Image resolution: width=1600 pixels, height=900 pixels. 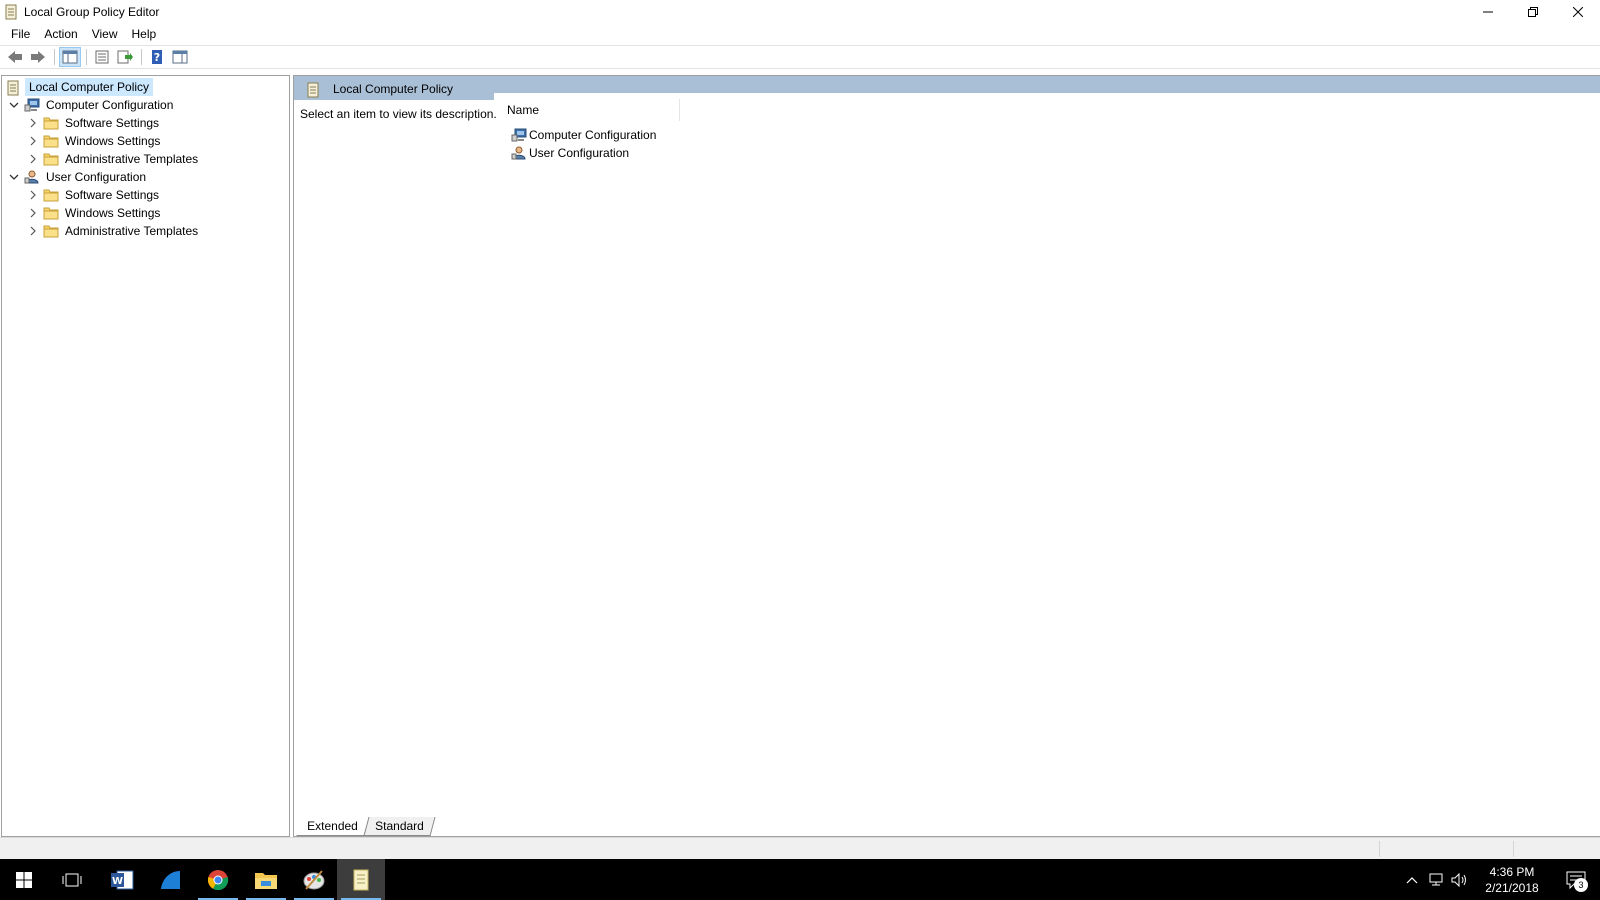 I want to click on tree-item-label: User Configuration, so click(x=96, y=177).